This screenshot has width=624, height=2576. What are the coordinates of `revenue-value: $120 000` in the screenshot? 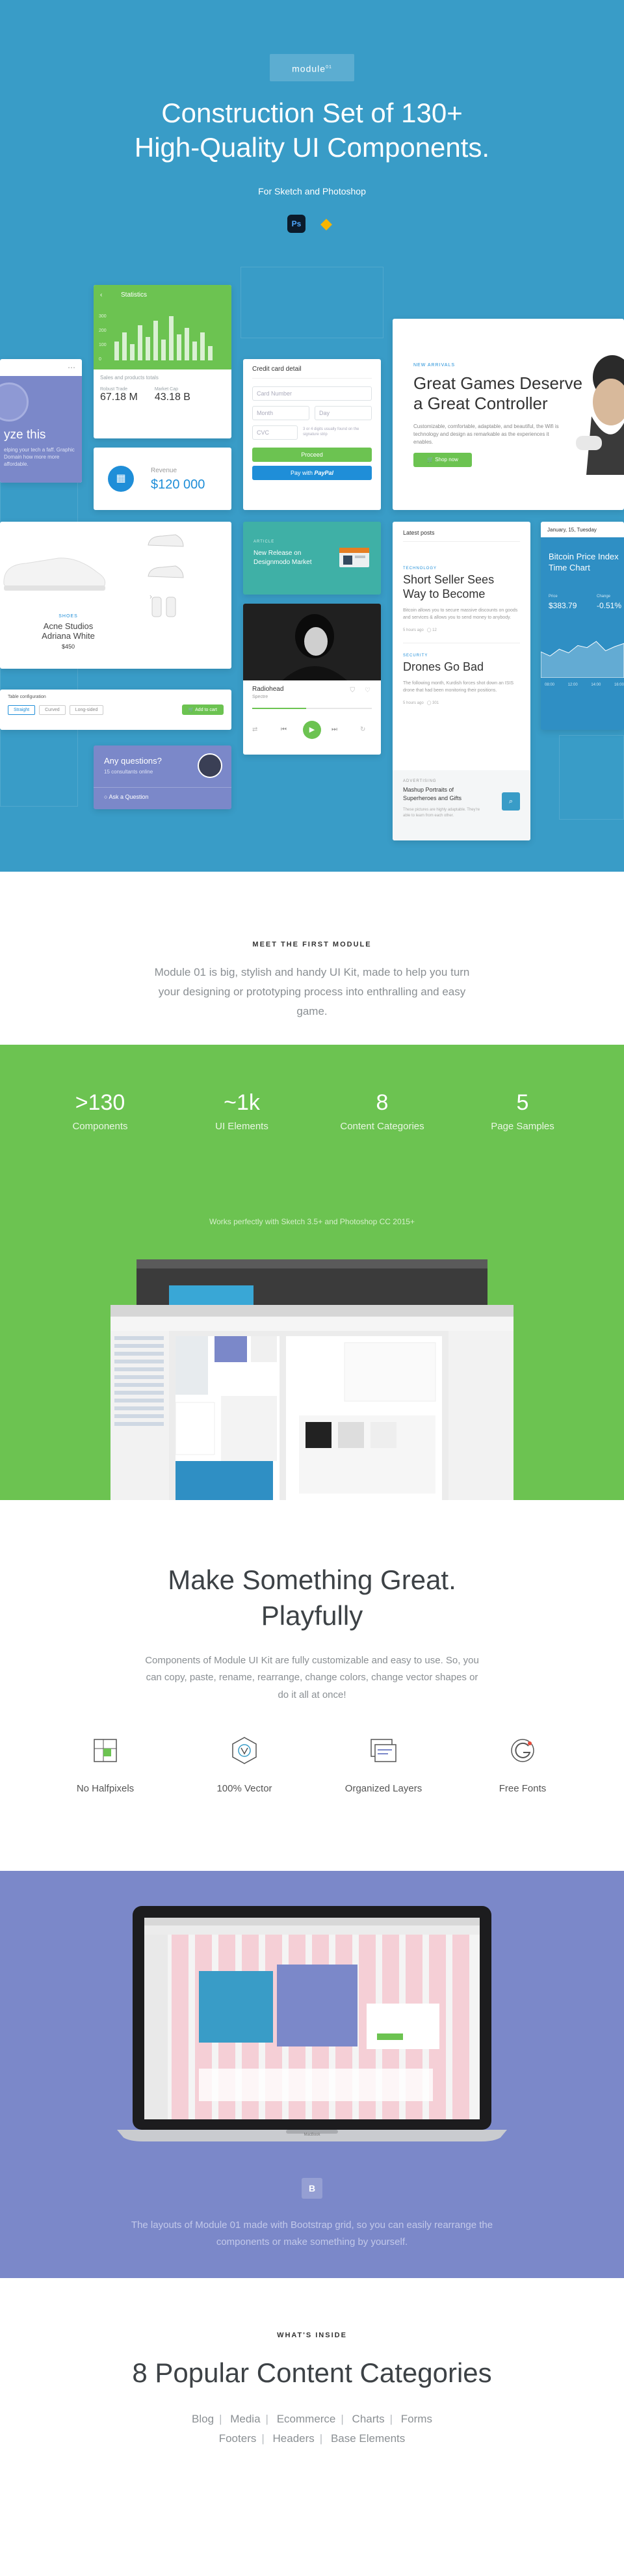 It's located at (178, 485).